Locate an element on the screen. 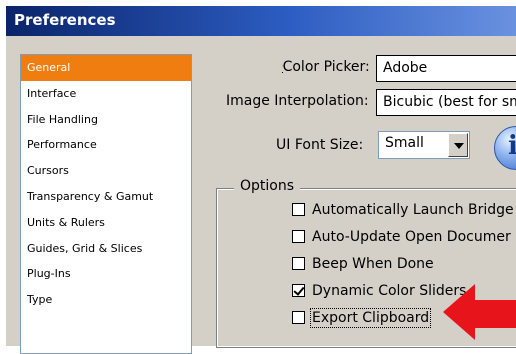  color-picker-label-text: Color Picker: is located at coordinates (326, 67).